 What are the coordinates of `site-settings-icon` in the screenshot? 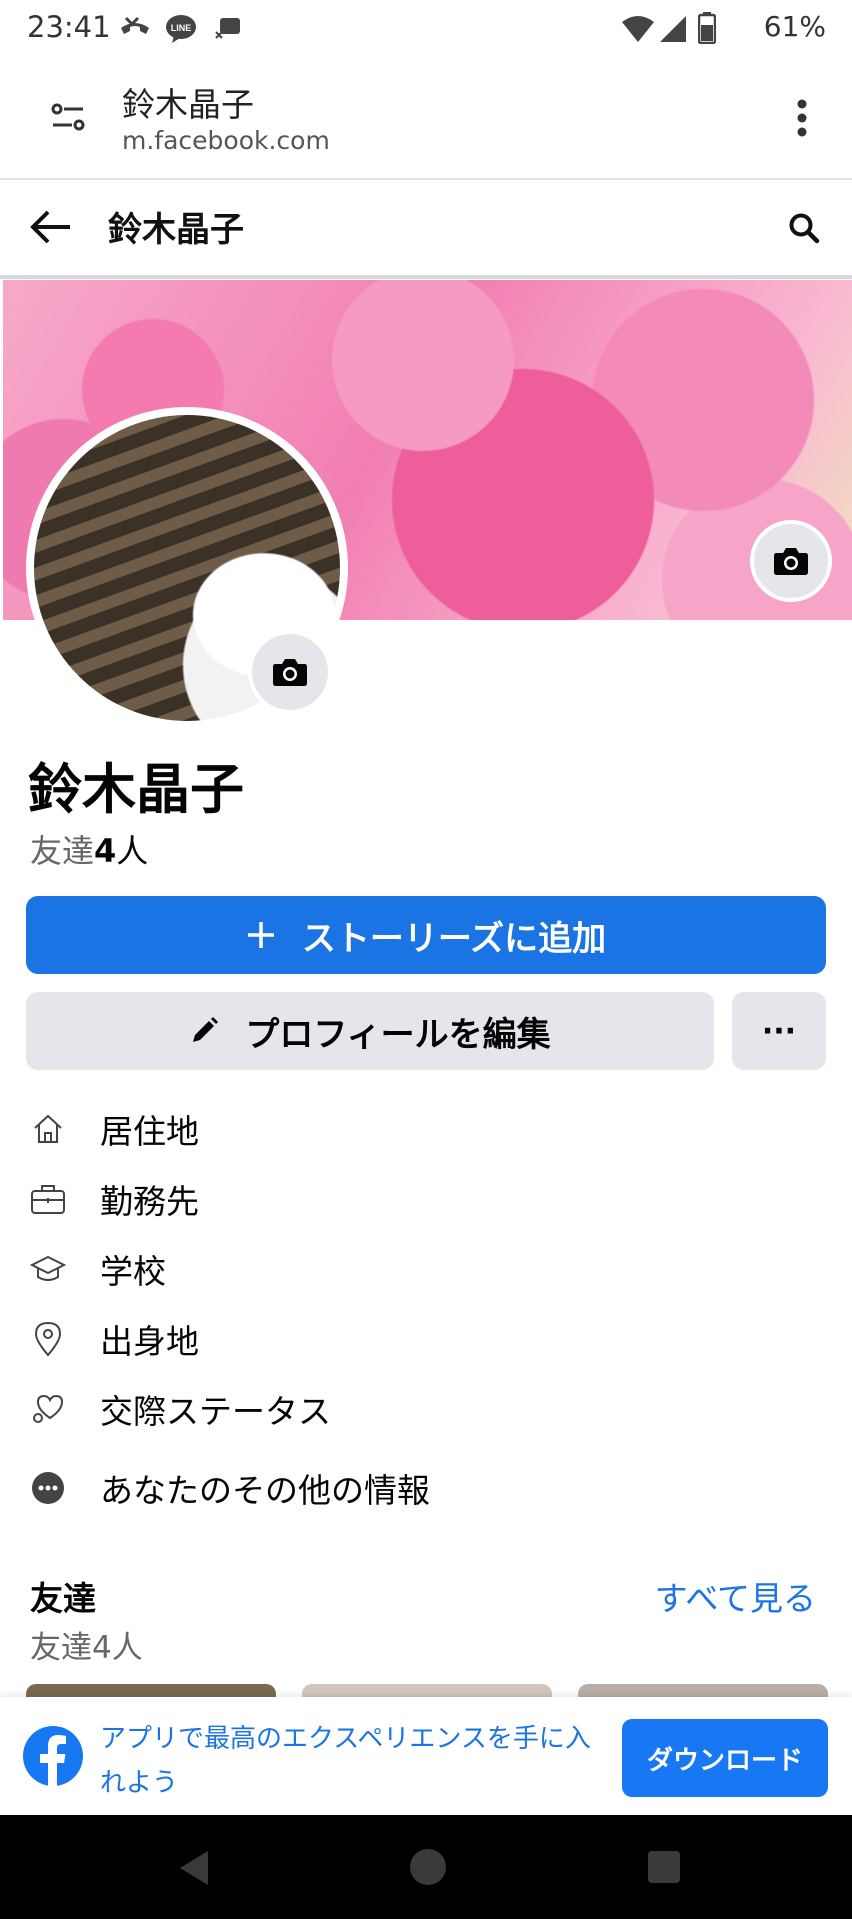 It's located at (68, 118).